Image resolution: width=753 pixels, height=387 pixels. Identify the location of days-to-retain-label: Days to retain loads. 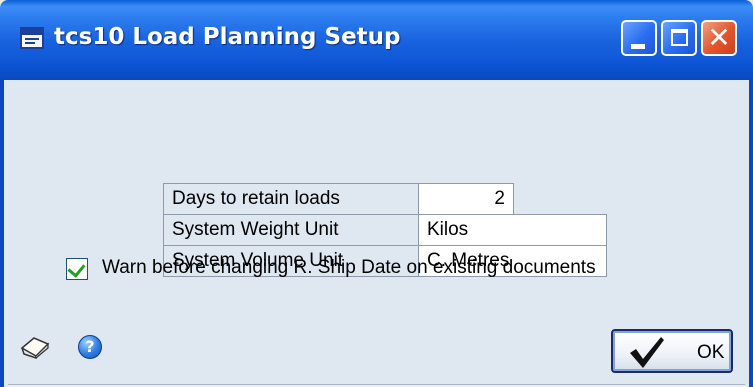
(291, 199).